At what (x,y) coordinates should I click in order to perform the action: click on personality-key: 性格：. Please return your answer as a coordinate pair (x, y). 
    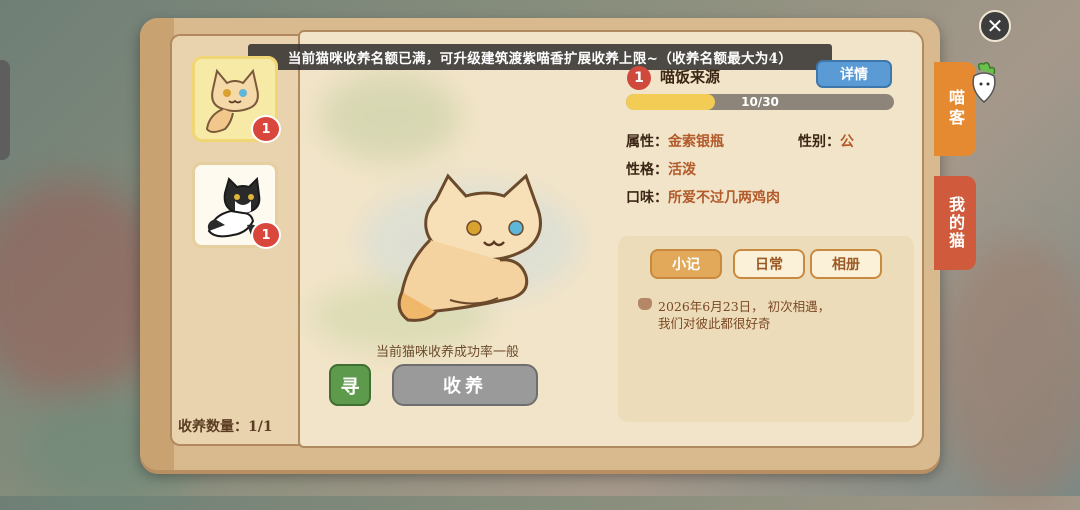
    Looking at the image, I should click on (647, 170).